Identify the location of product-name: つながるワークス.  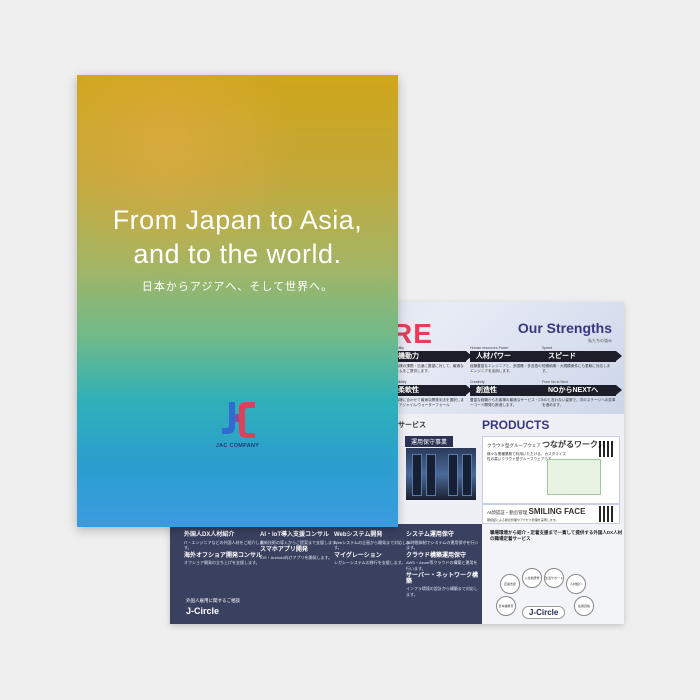
(574, 444).